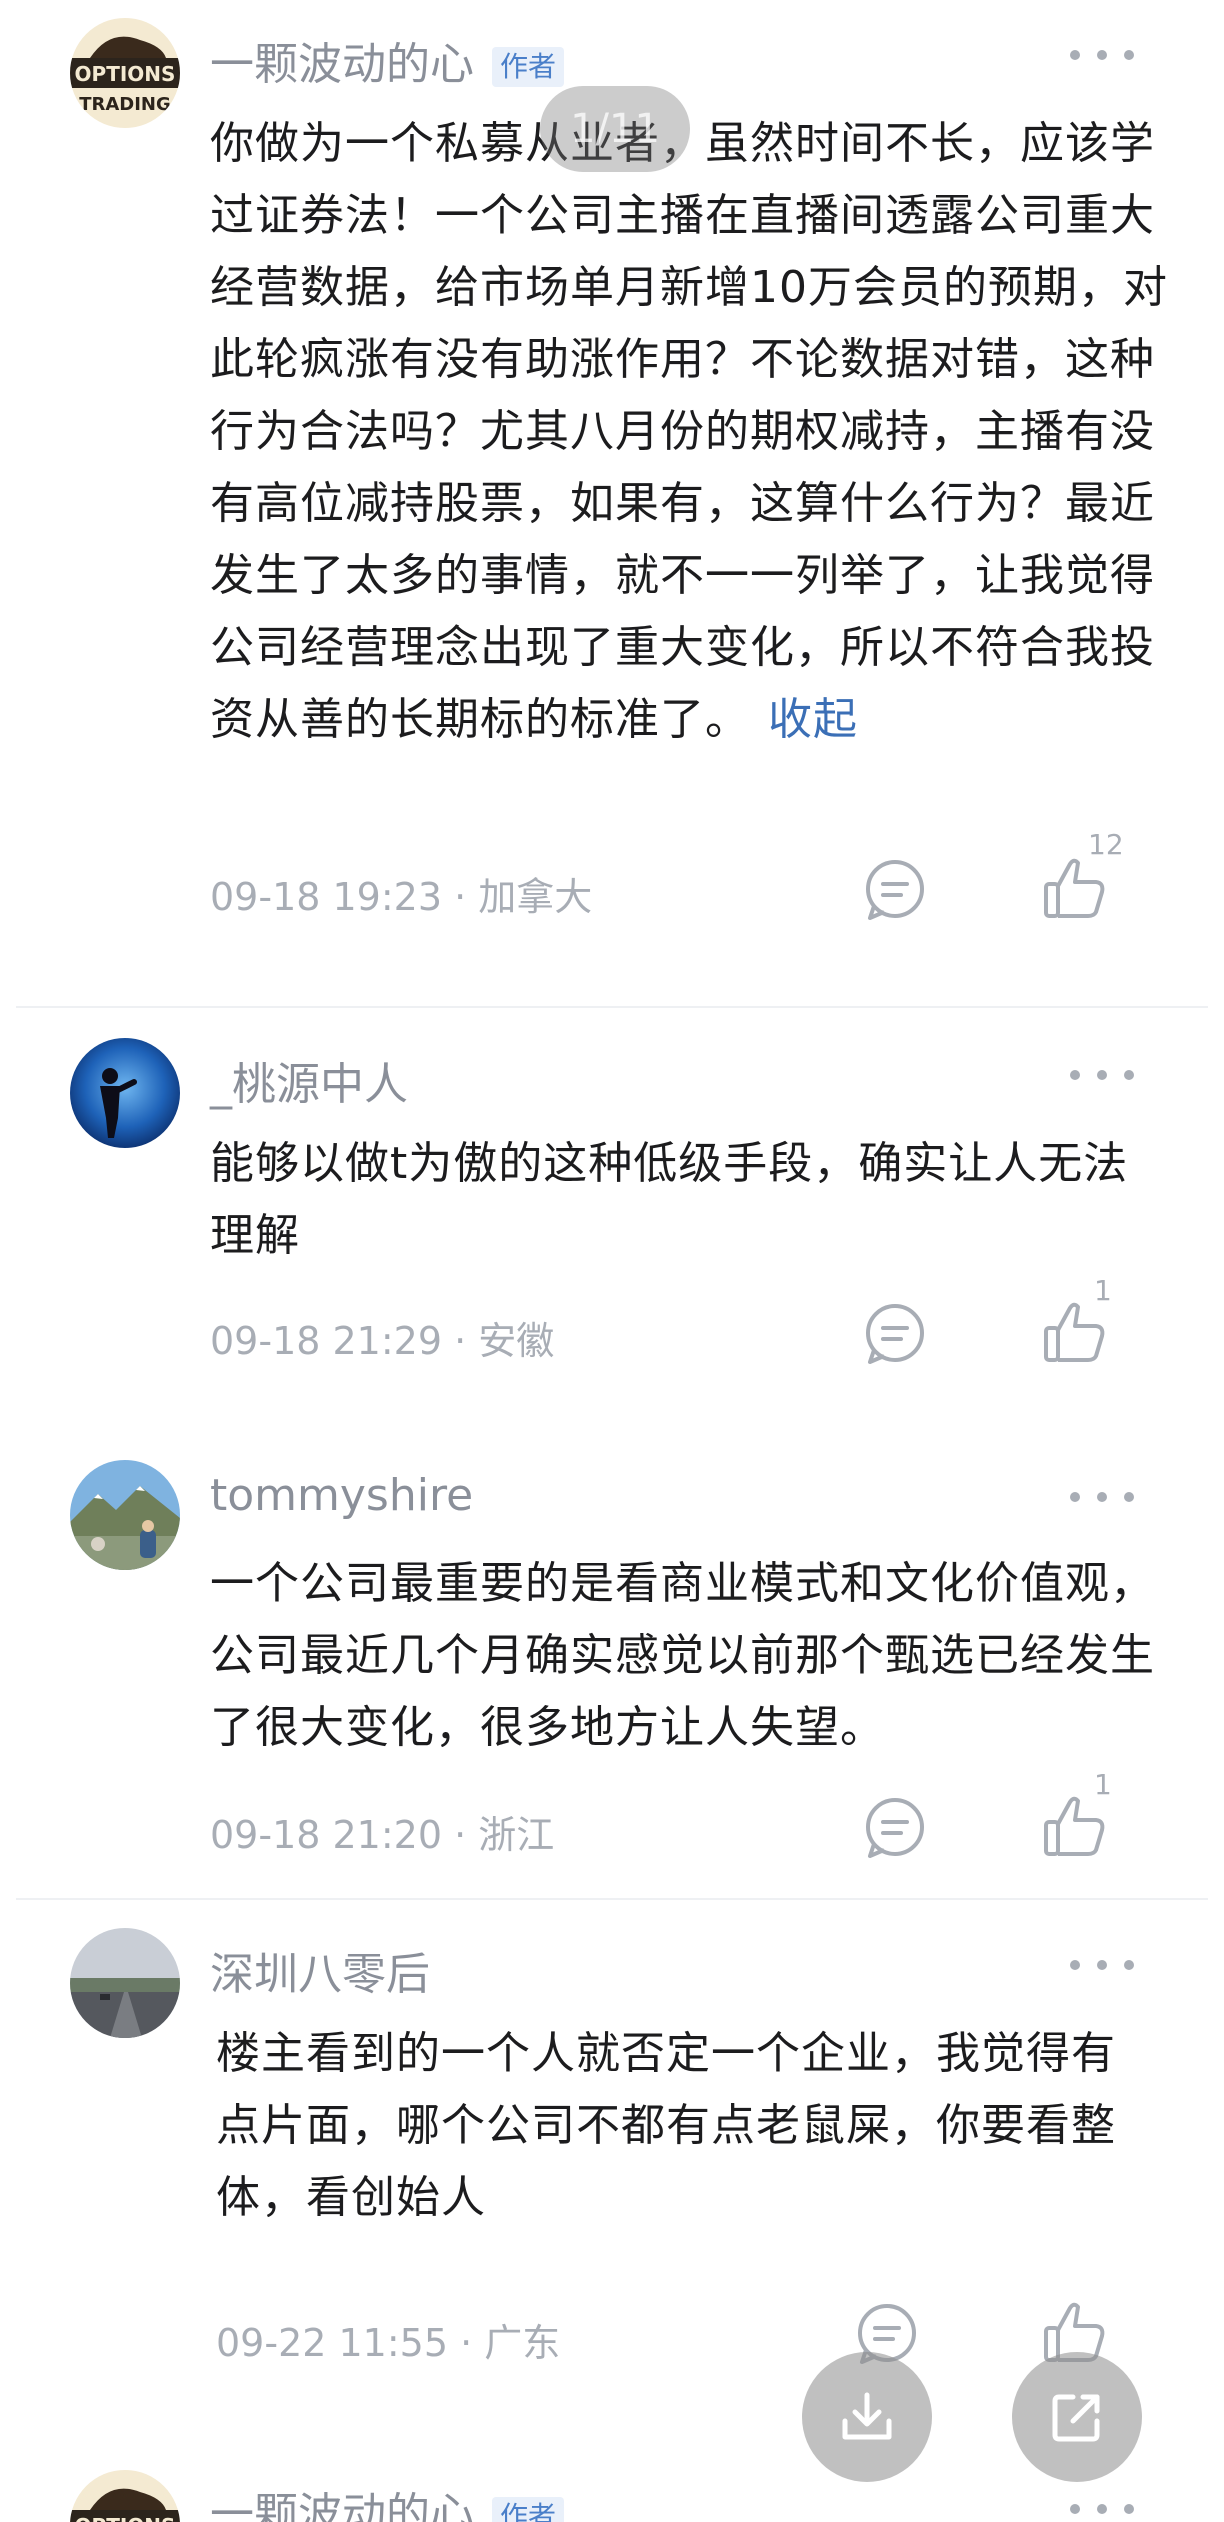  I want to click on comment-meta: 09-18 21:20 · 浙江, so click(382, 1831).